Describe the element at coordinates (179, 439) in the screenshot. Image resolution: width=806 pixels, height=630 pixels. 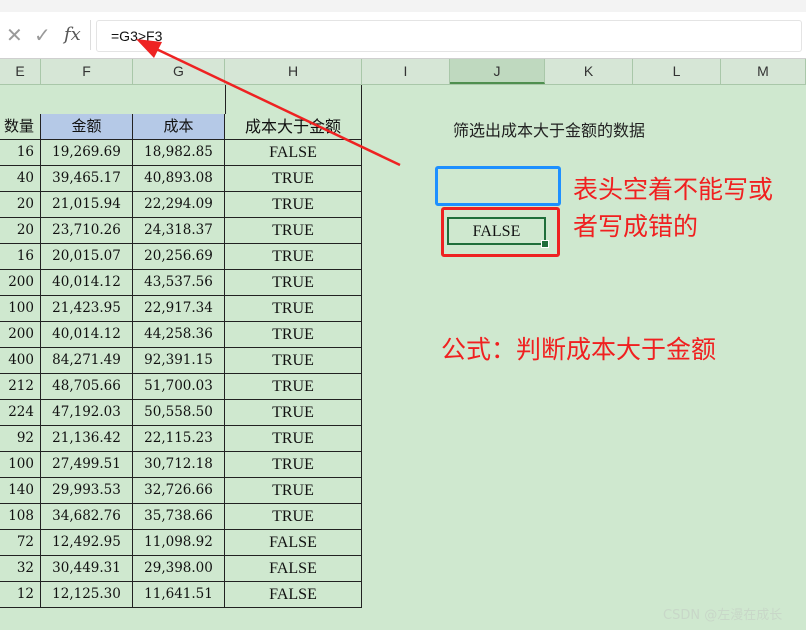
I see `cell-cost: 22,115.23` at that location.